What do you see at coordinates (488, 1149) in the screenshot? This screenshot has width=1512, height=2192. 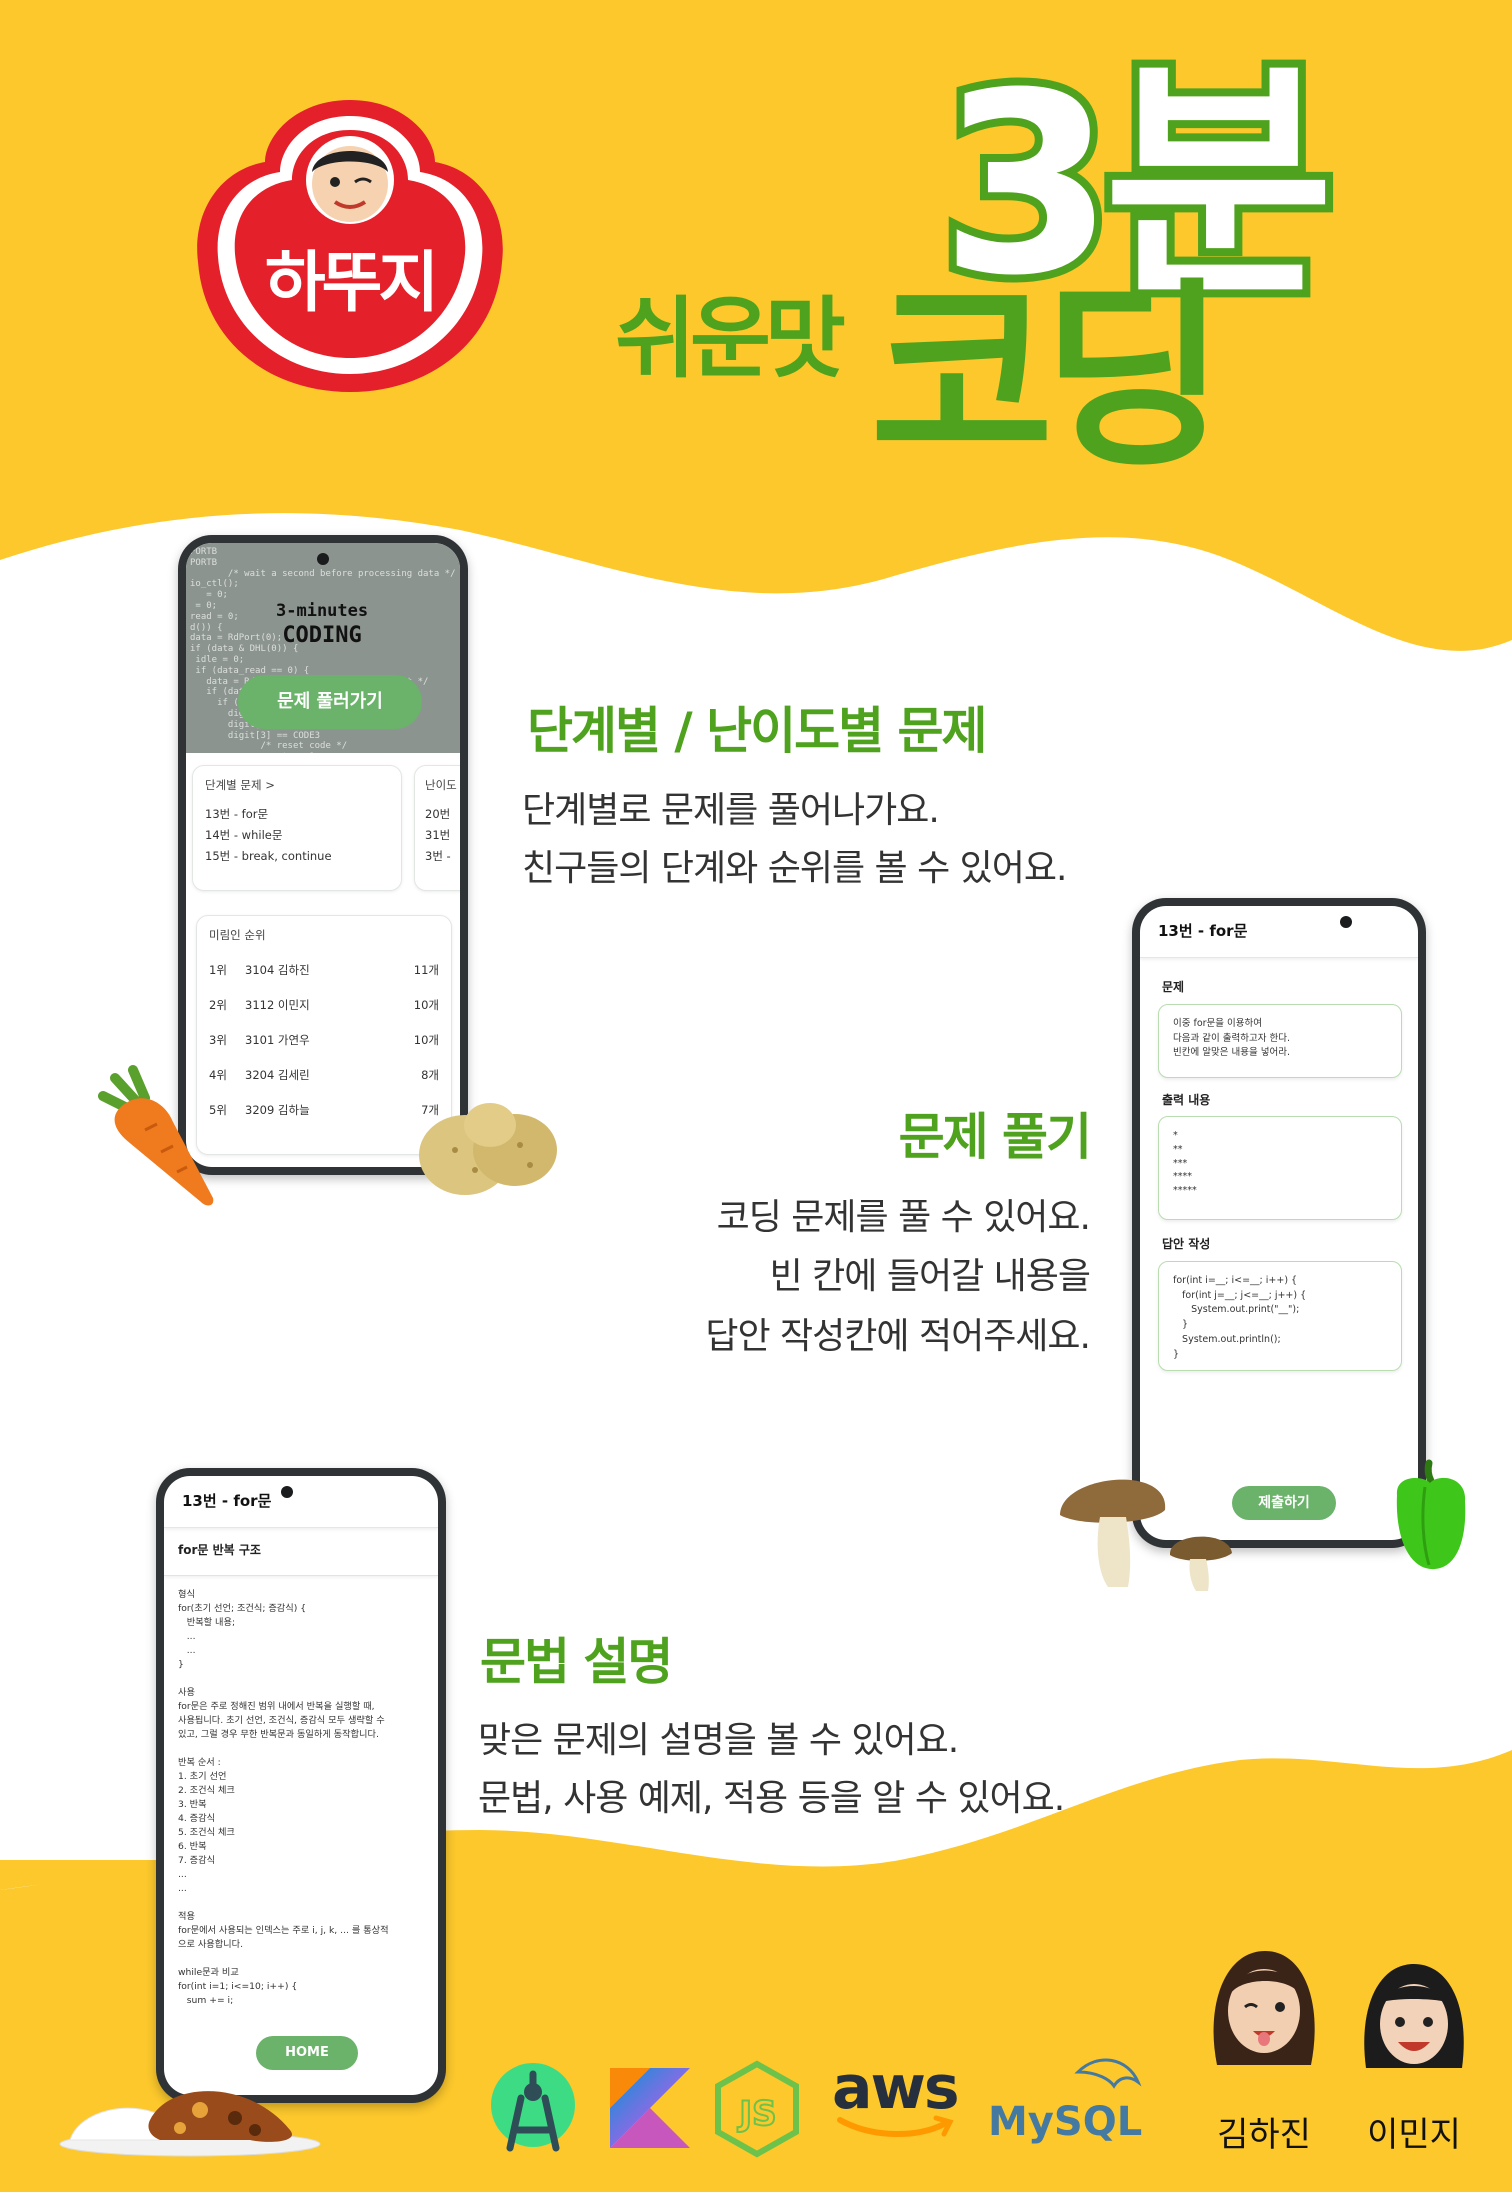 I see `potato-icon` at bounding box center [488, 1149].